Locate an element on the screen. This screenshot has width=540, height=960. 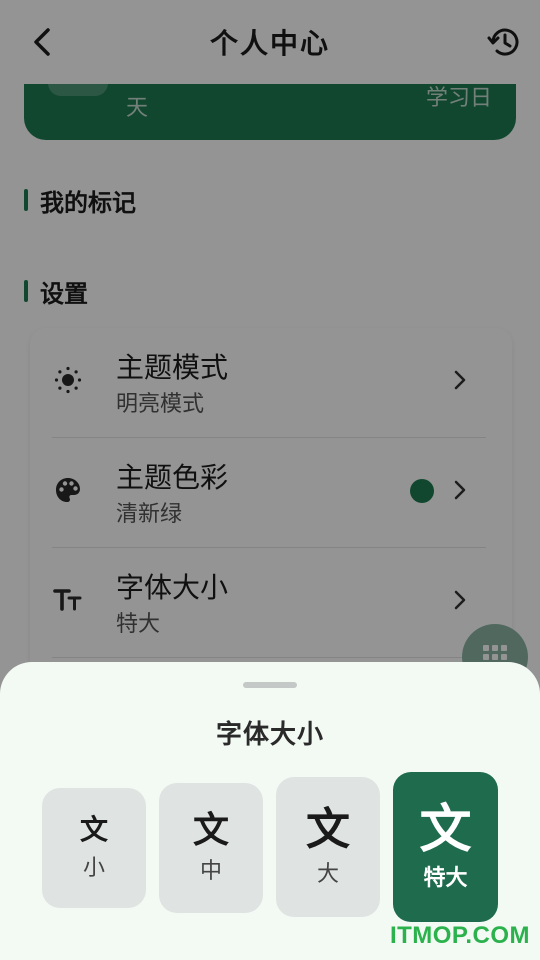
font-size-option-xlarge: 文 特大 is located at coordinates (445, 847).